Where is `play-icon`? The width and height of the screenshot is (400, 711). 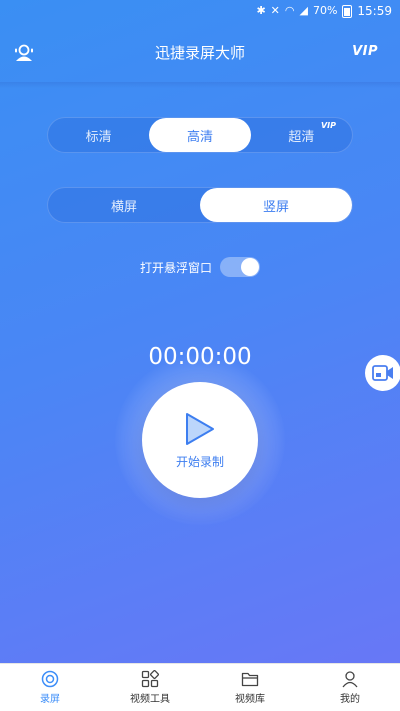
play-icon is located at coordinates (200, 428).